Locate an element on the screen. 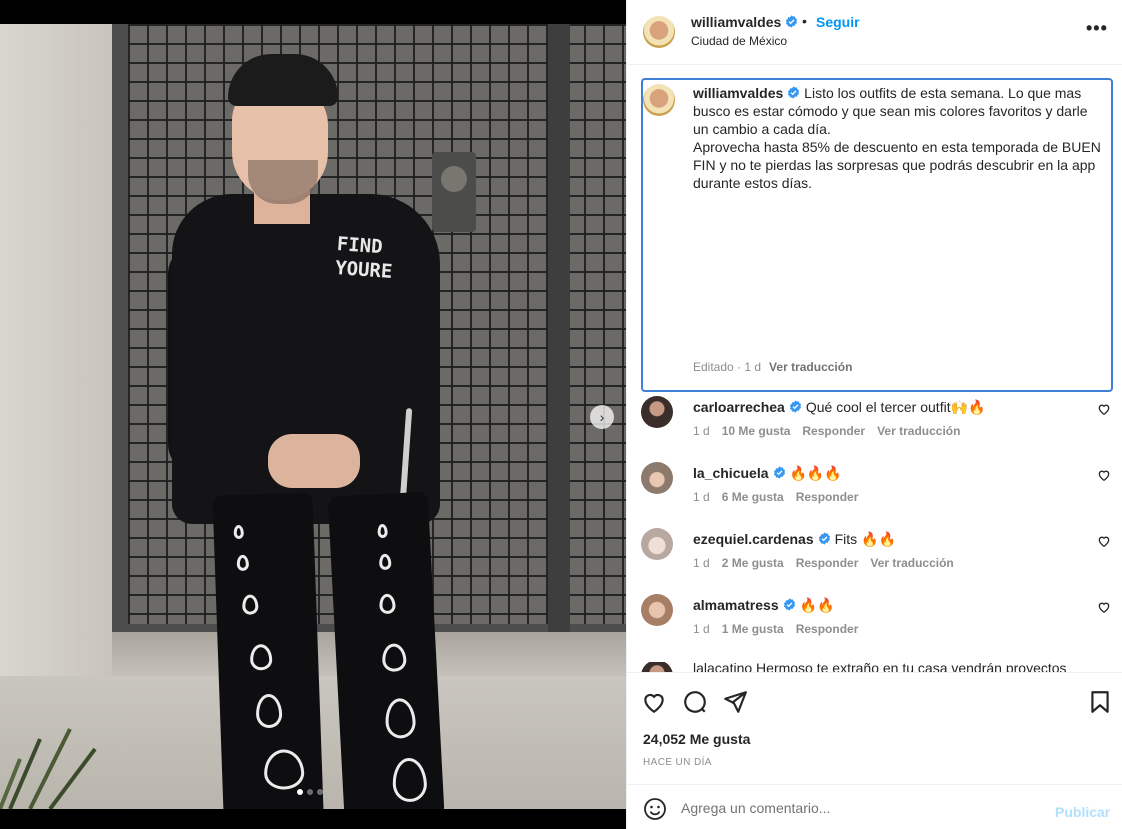  photo-letterbox-top is located at coordinates (313, 12).